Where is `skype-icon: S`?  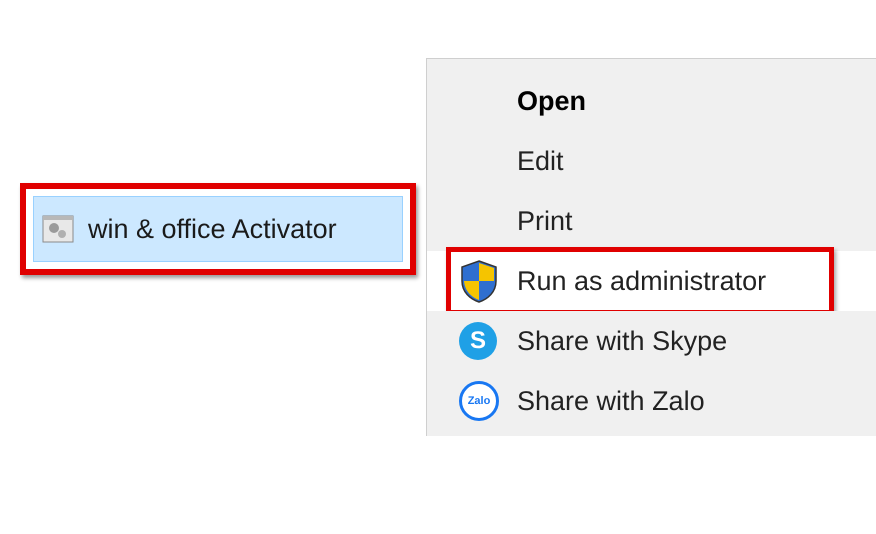 skype-icon: S is located at coordinates (478, 341).